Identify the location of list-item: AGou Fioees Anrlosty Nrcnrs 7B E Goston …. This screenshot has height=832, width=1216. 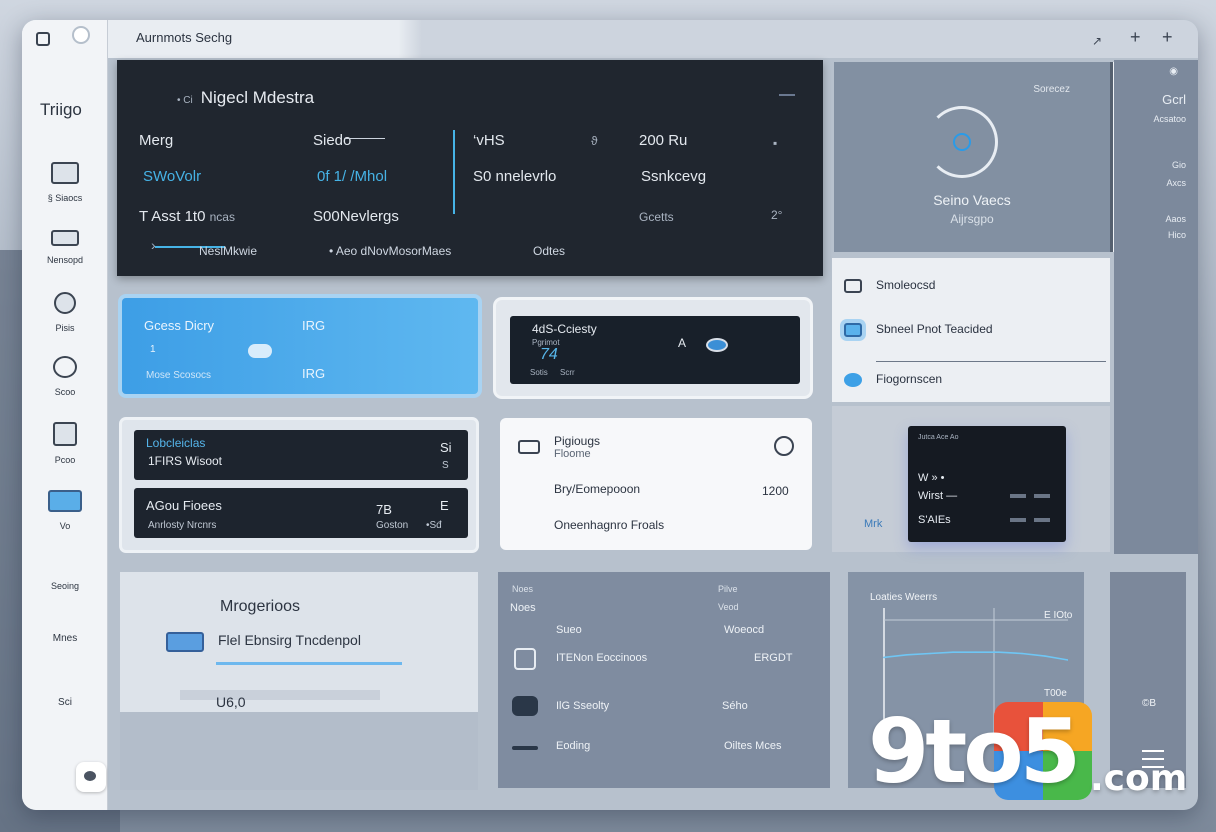
(301, 513).